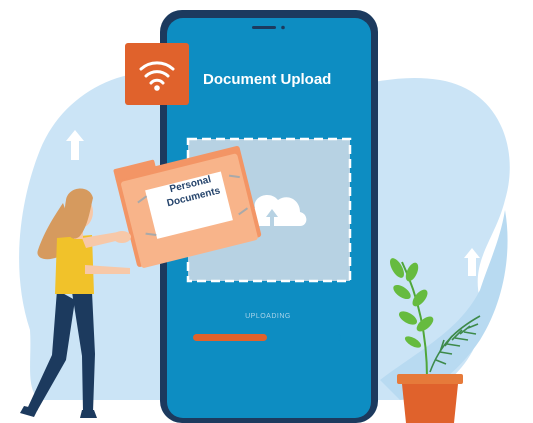 This screenshot has width=533, height=423. What do you see at coordinates (267, 79) in the screenshot?
I see `page-title: Document Upload` at bounding box center [267, 79].